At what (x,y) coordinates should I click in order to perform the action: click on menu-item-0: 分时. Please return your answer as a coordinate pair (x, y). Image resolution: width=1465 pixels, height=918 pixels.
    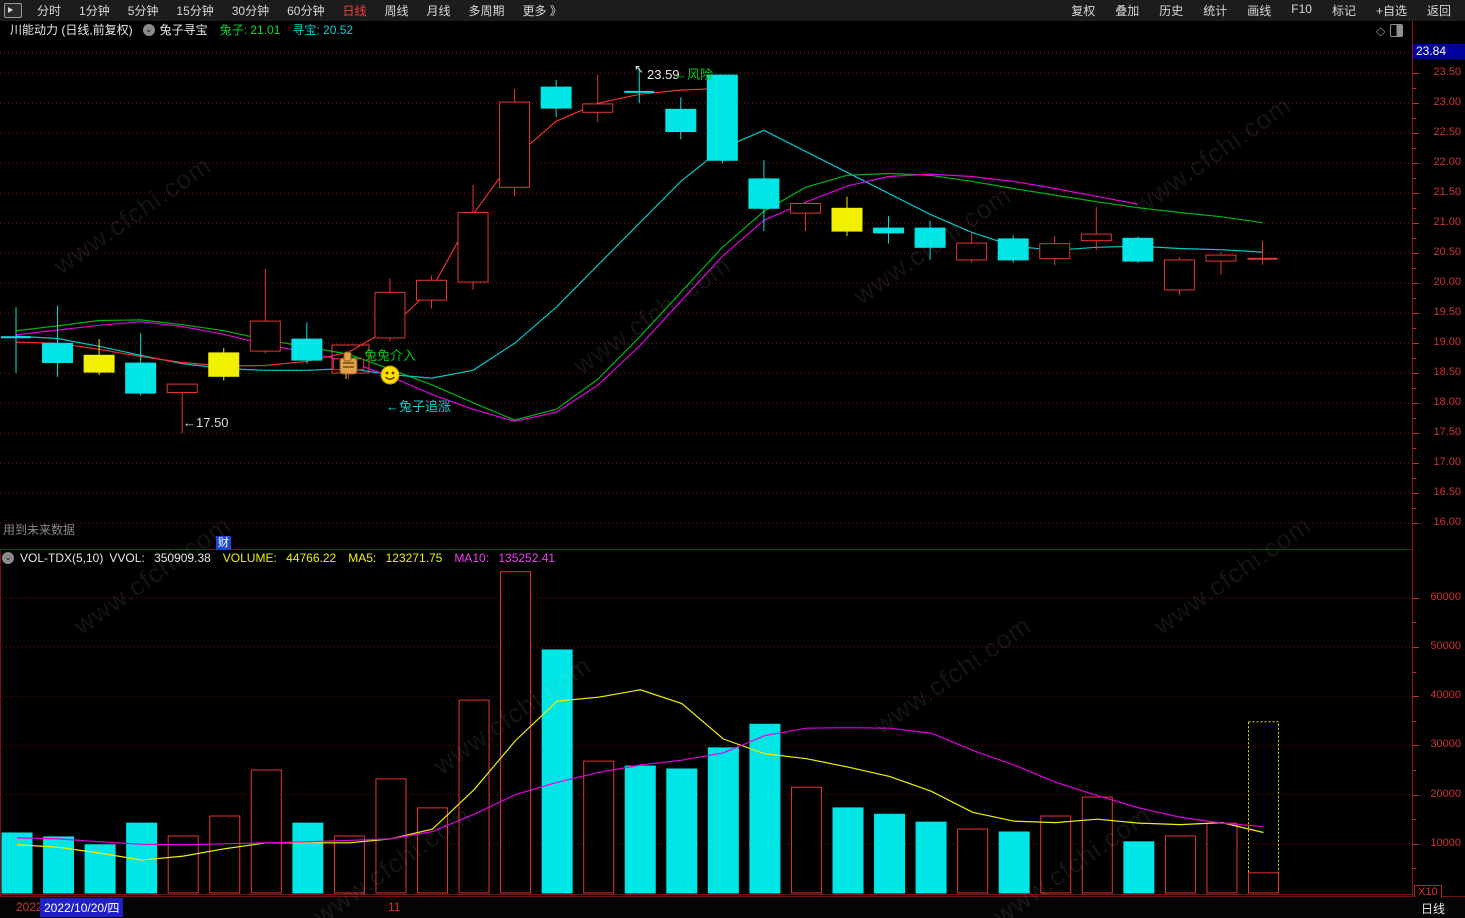
    Looking at the image, I should click on (49, 10).